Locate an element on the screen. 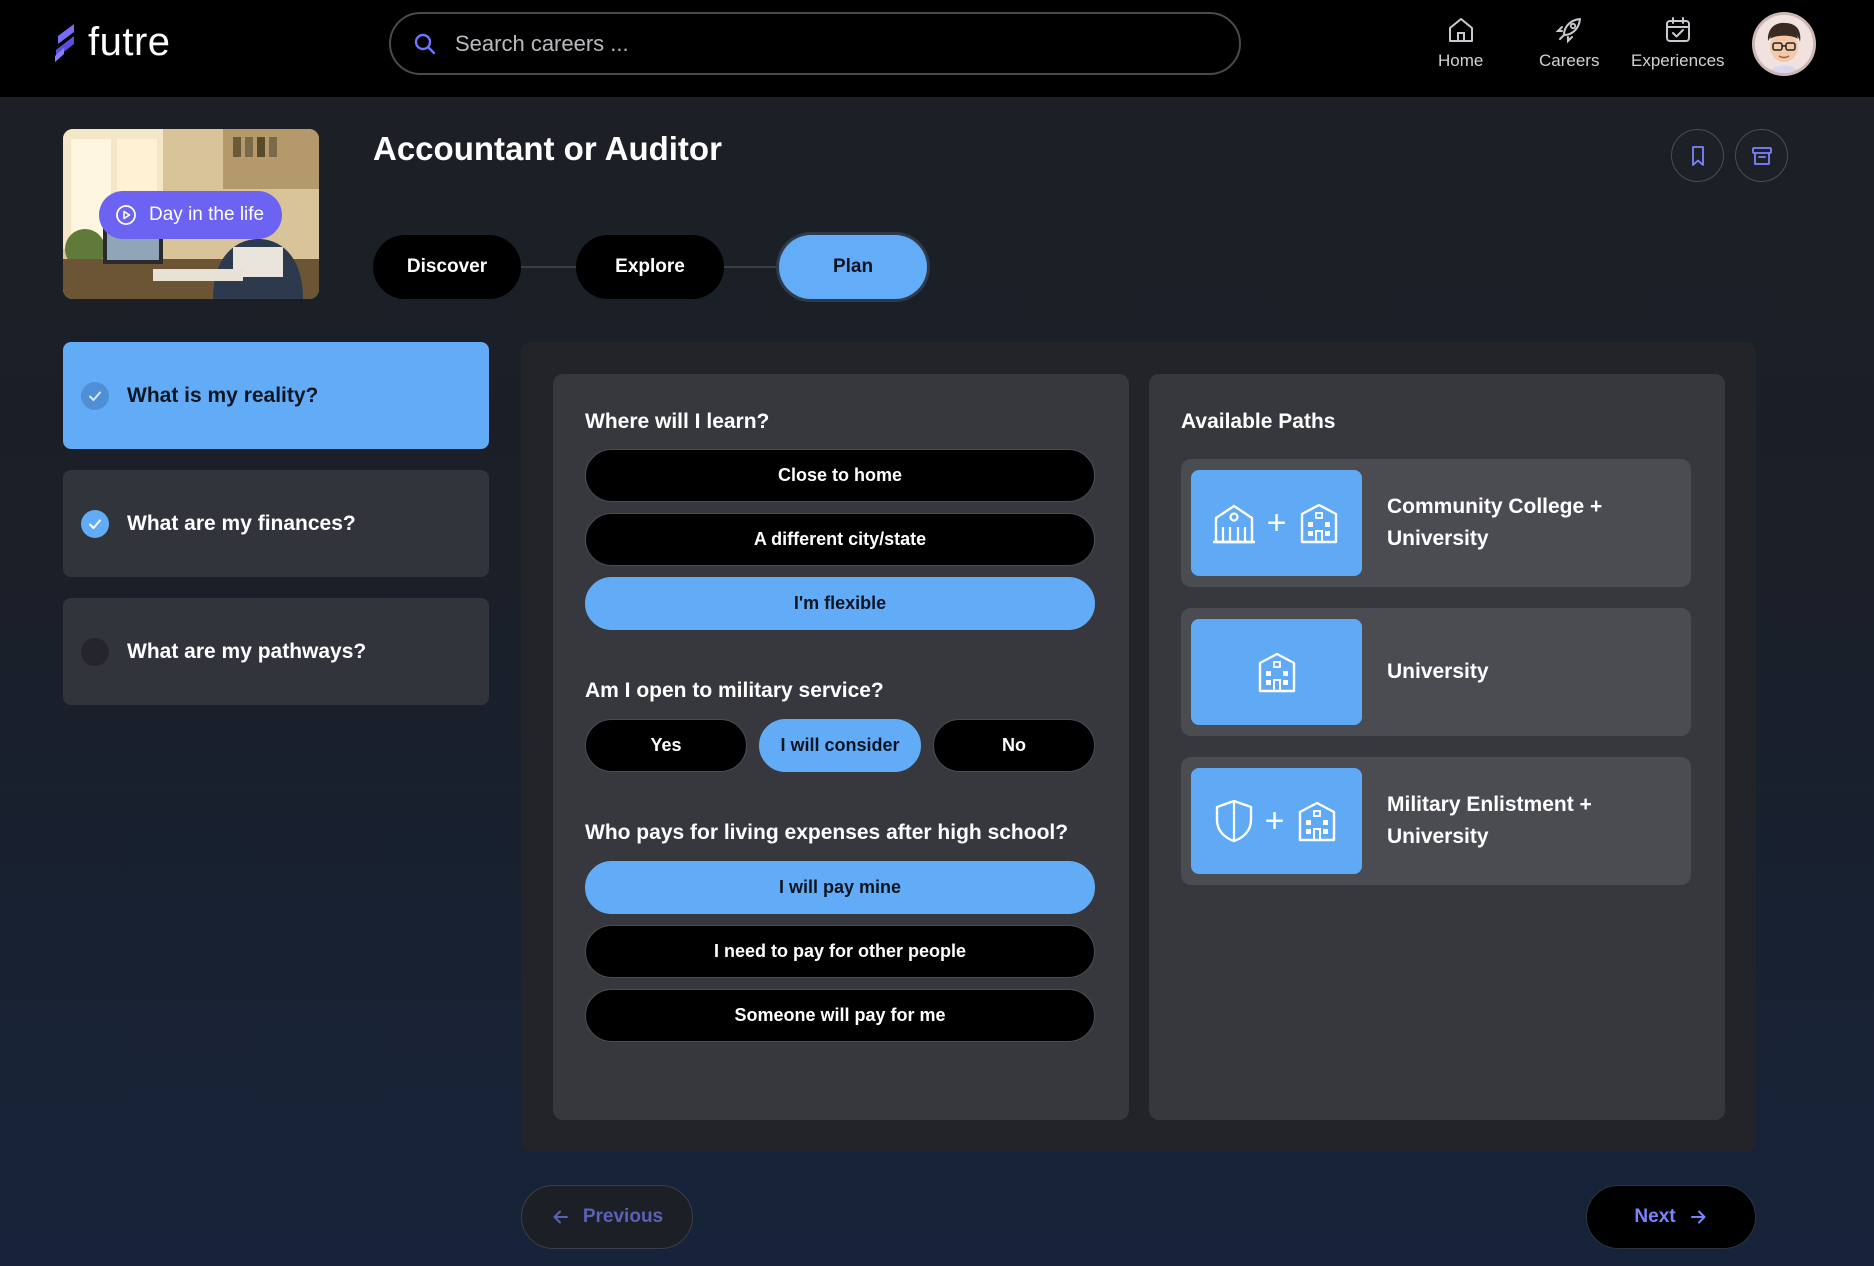 The width and height of the screenshot is (1874, 1266). avatar-face-icon is located at coordinates (1784, 44).